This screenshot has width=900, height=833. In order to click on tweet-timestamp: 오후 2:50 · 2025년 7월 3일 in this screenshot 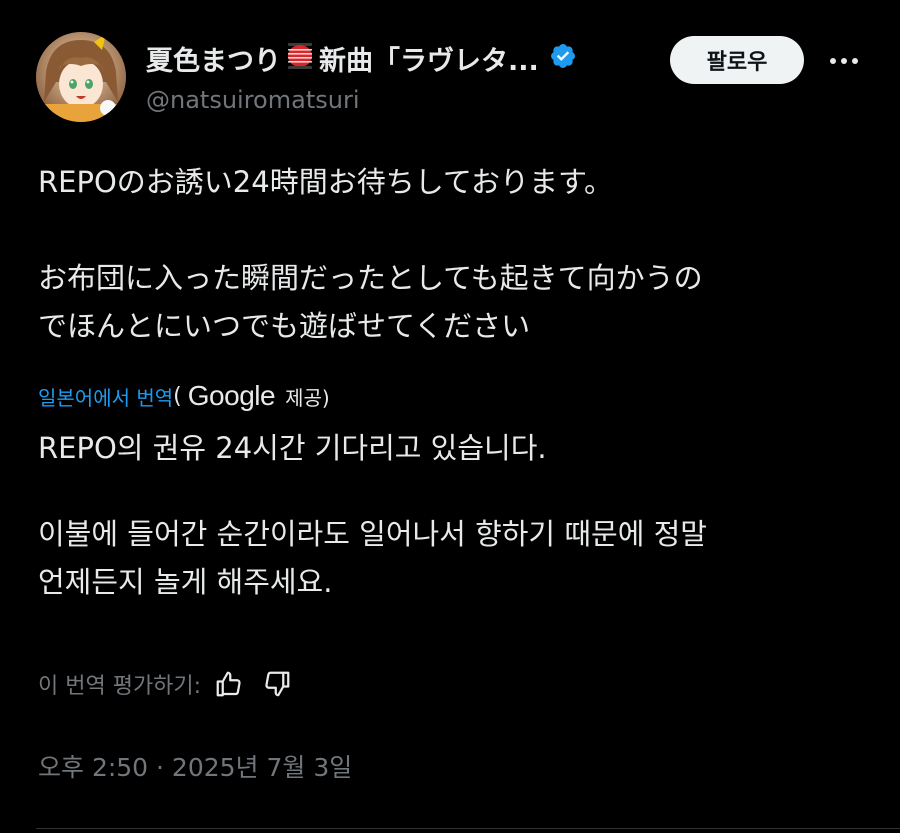, I will do `click(195, 768)`.